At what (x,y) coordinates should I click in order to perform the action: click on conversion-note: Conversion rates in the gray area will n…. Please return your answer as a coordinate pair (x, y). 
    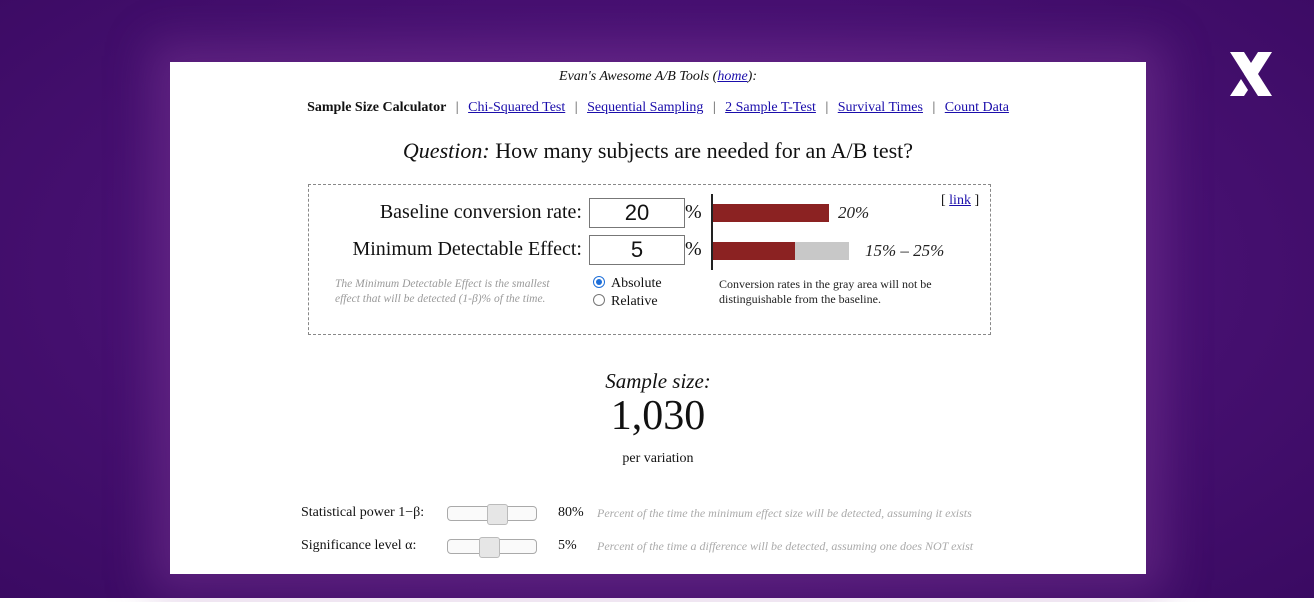
    Looking at the image, I should click on (825, 291).